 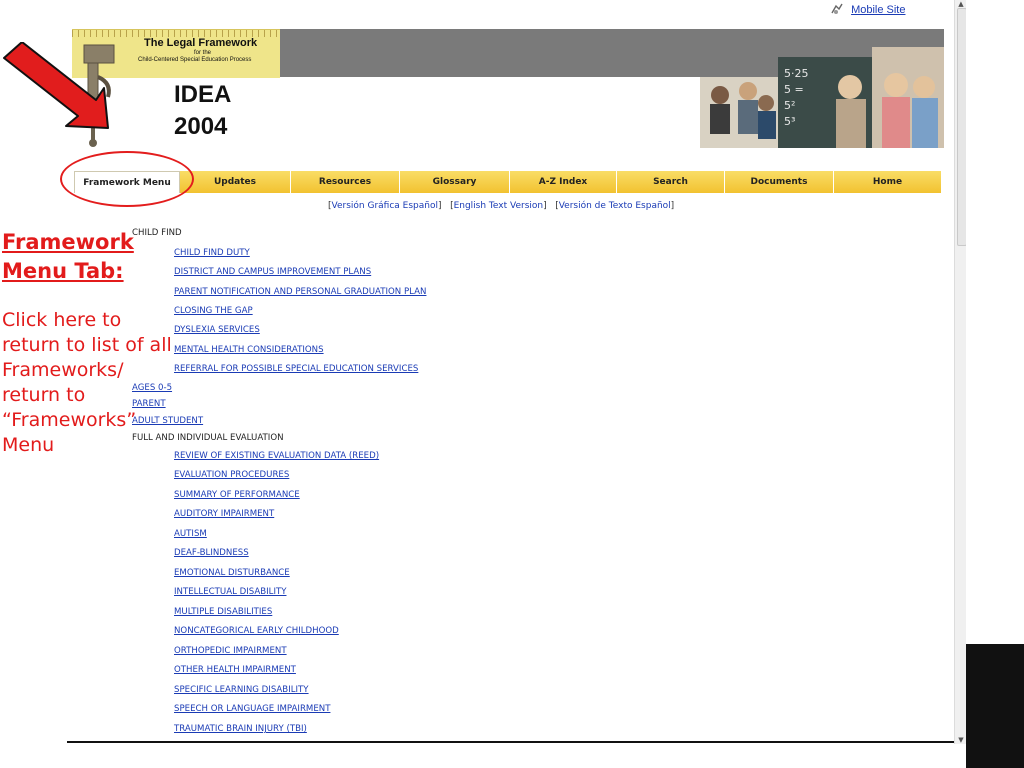 I want to click on list-item: SPEECH OR LANGUAGE IMPAIRMENT, so click(x=252, y=709).